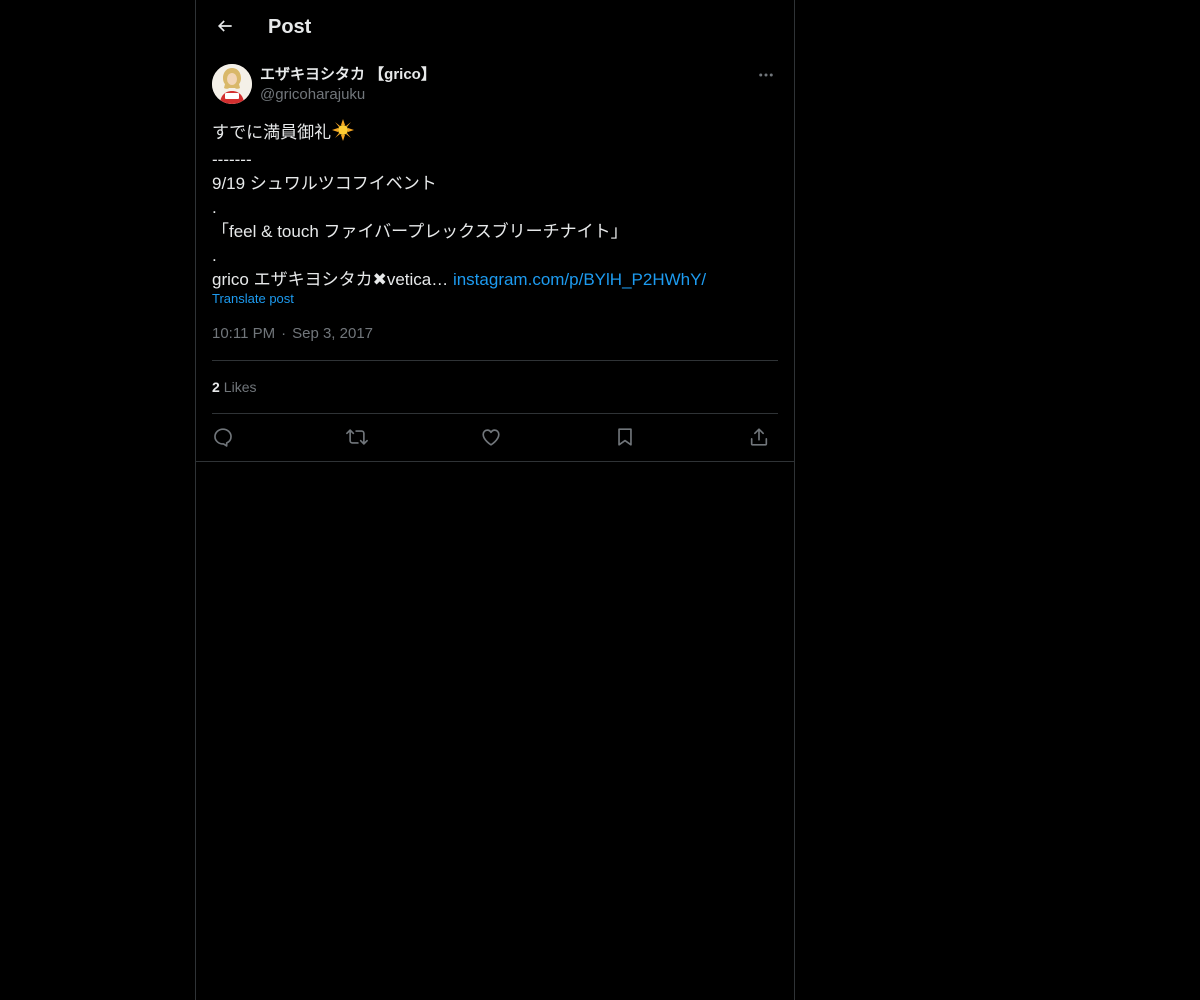  I want to click on bookmark-icon, so click(625, 437).